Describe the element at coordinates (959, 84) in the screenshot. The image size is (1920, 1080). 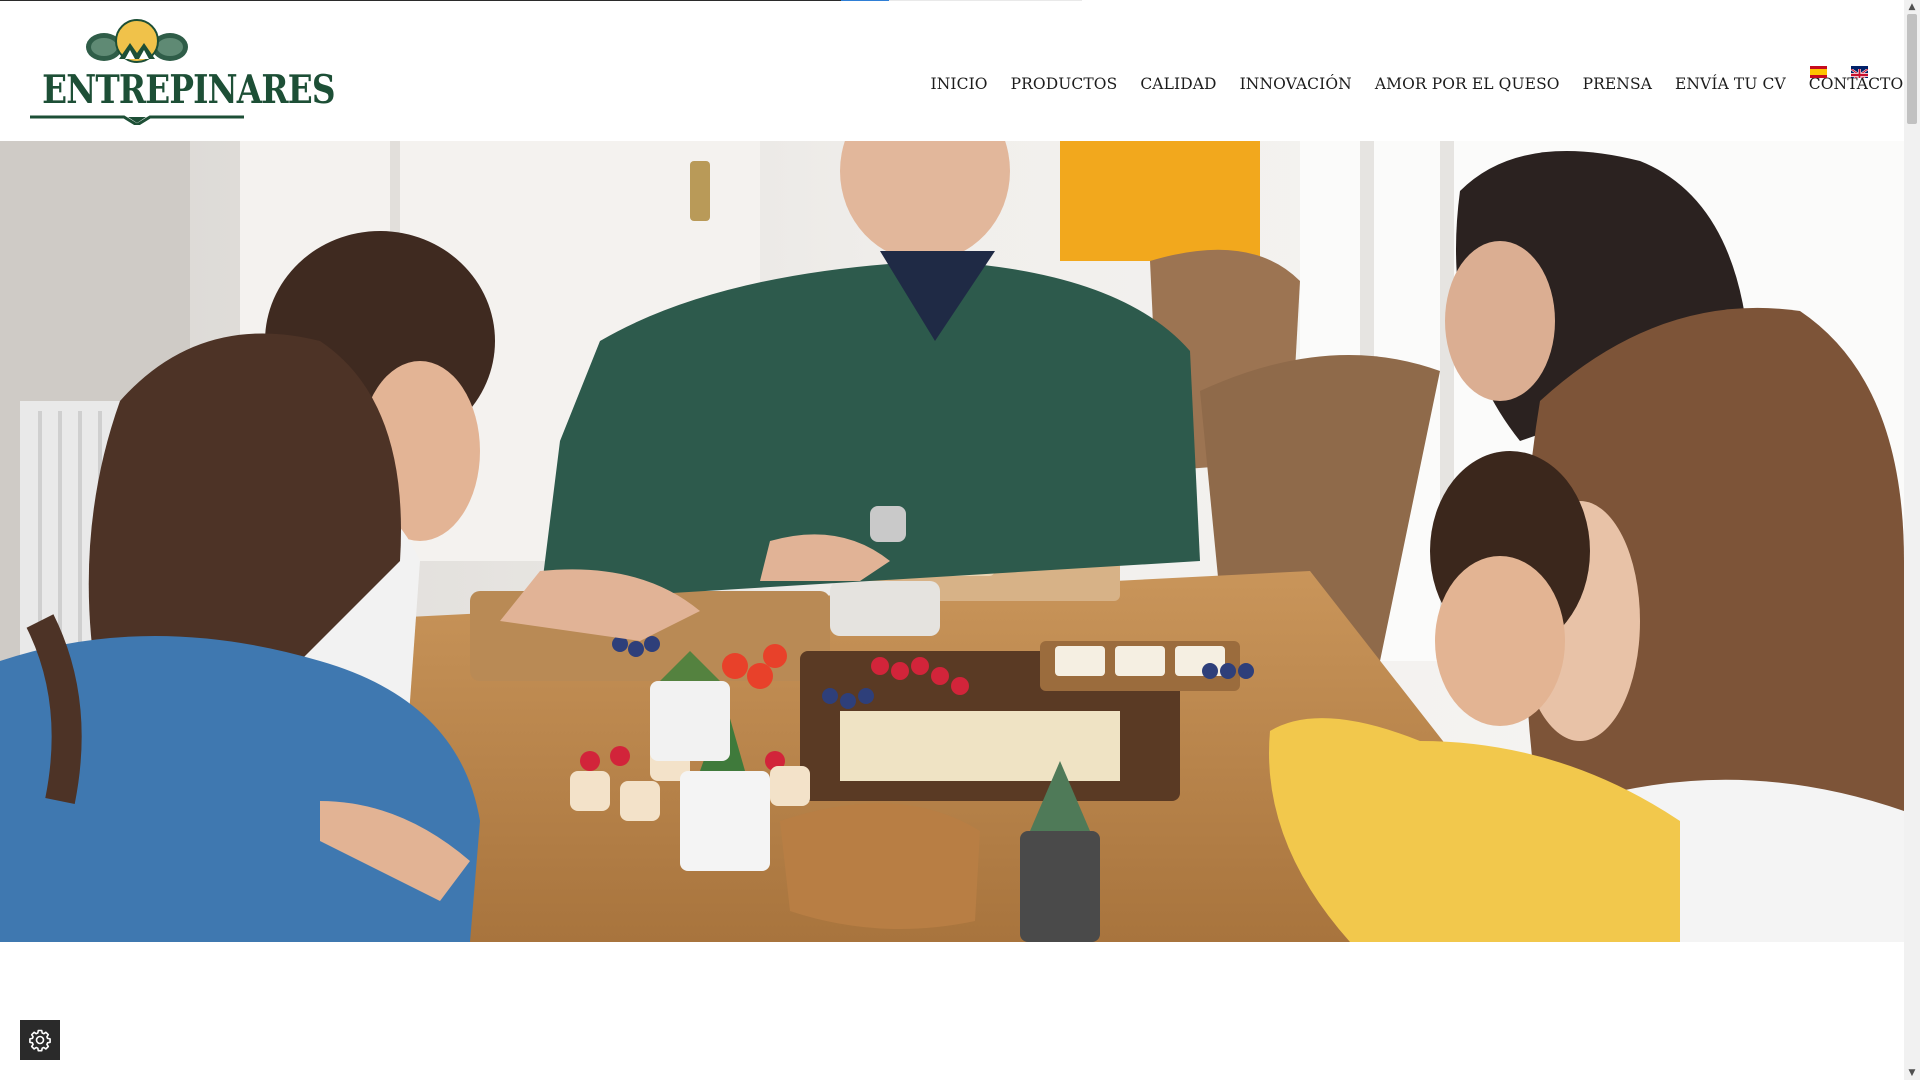
I see `nav-item-inicio: INICIO` at that location.